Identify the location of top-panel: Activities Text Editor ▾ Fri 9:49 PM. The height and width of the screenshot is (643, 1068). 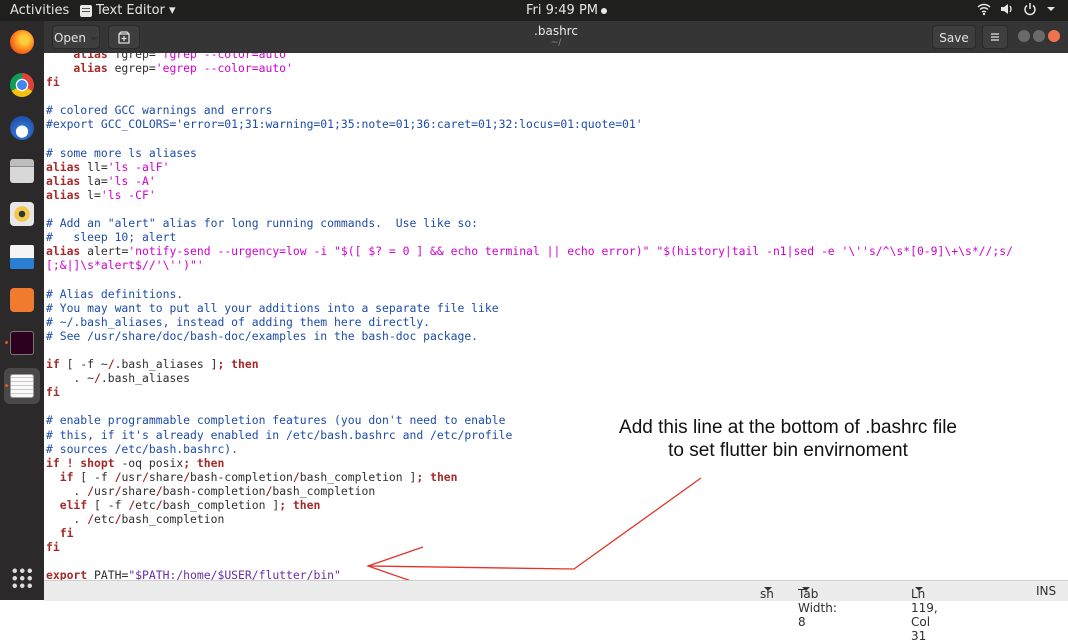
(534, 10).